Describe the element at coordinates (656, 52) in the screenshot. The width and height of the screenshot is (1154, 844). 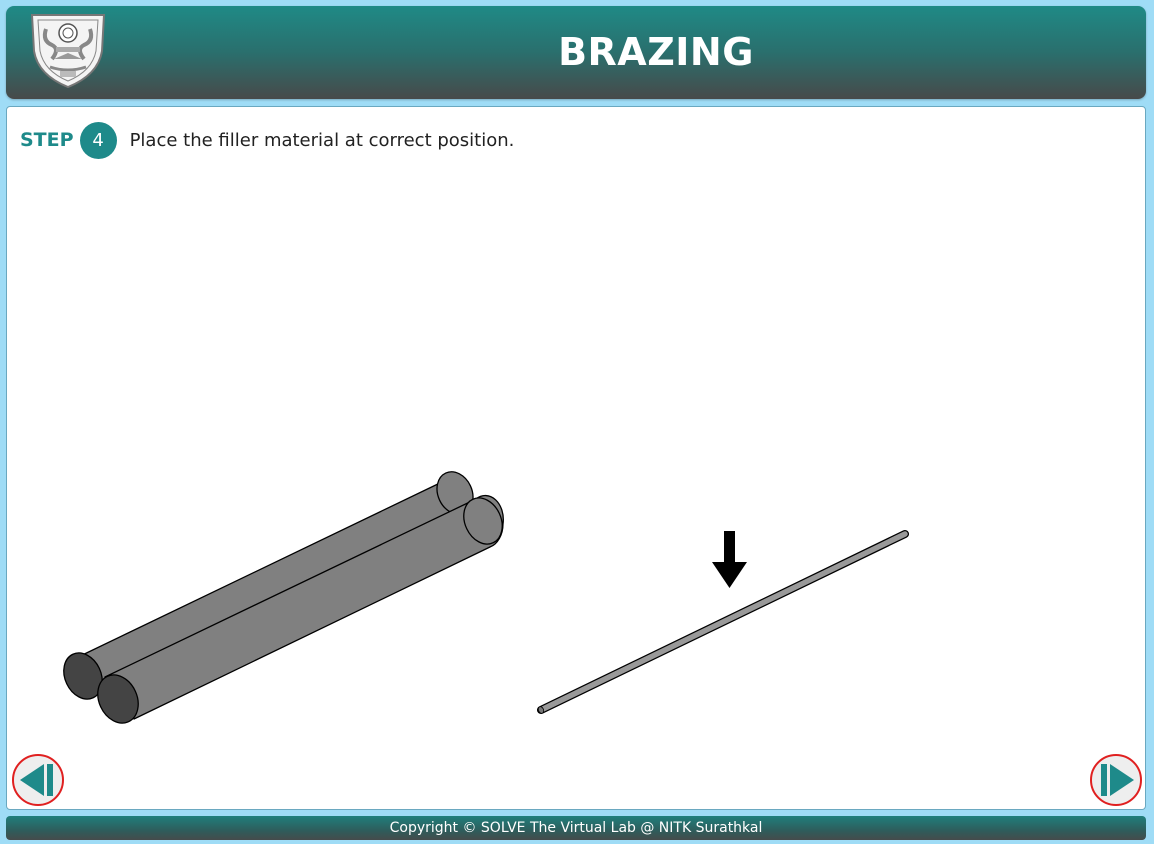
I see `page-title: BRAZING` at that location.